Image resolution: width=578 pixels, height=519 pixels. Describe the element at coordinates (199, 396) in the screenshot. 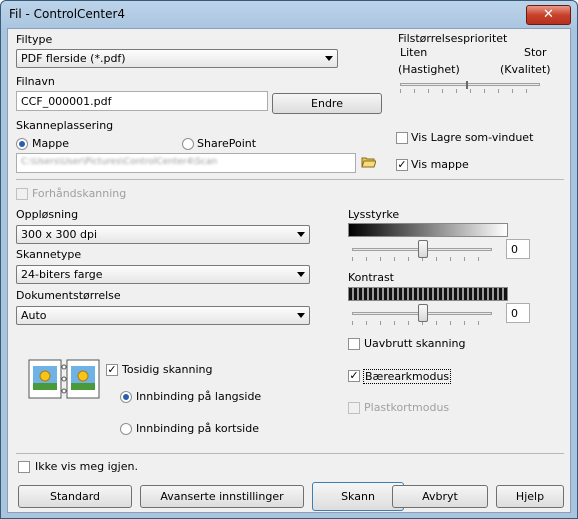

I see `long-edge-label: Innbinding på langside` at that location.